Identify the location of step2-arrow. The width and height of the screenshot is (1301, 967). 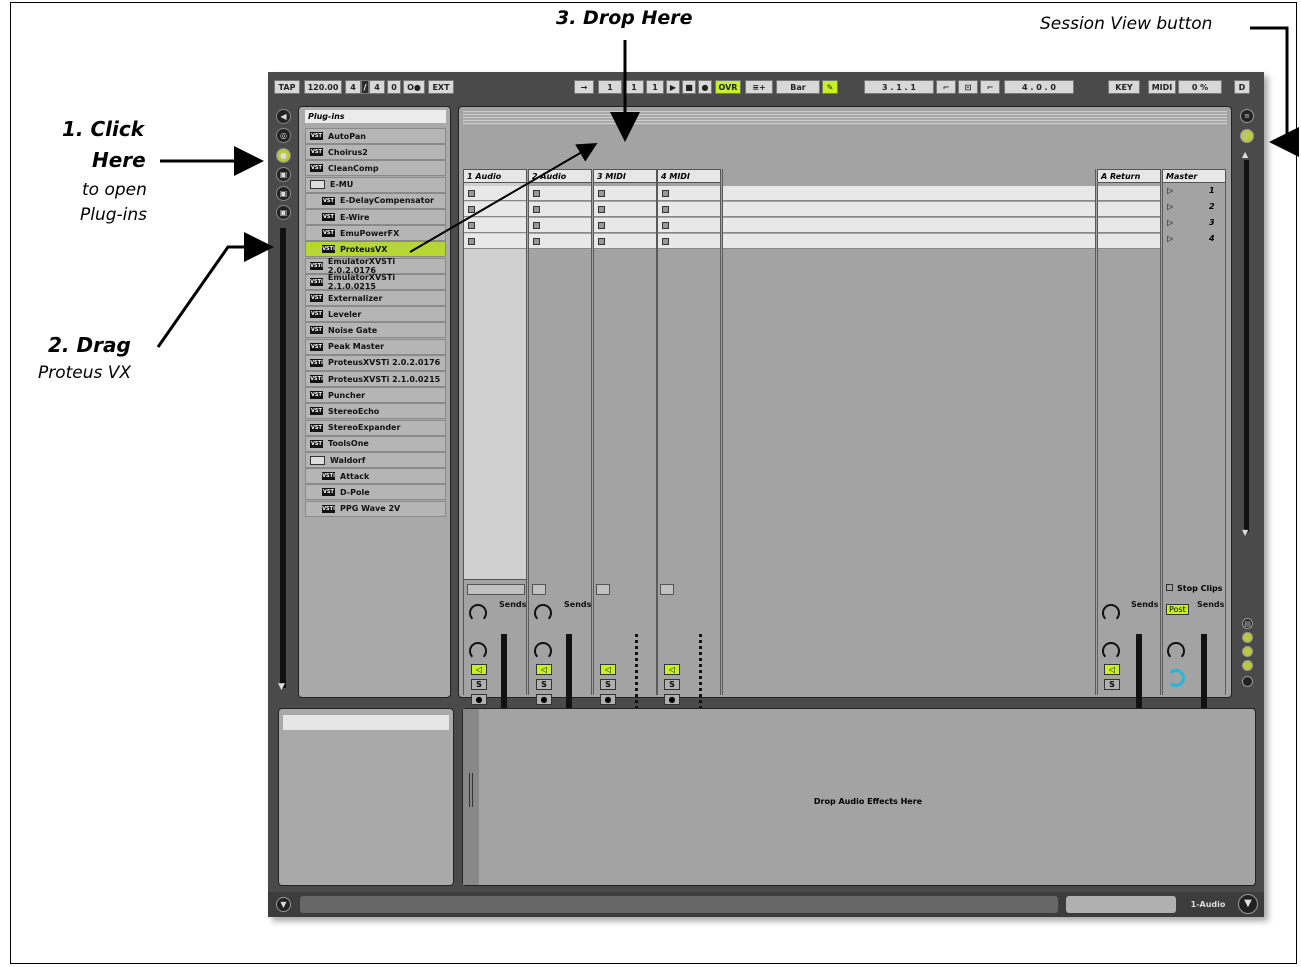
(215, 290).